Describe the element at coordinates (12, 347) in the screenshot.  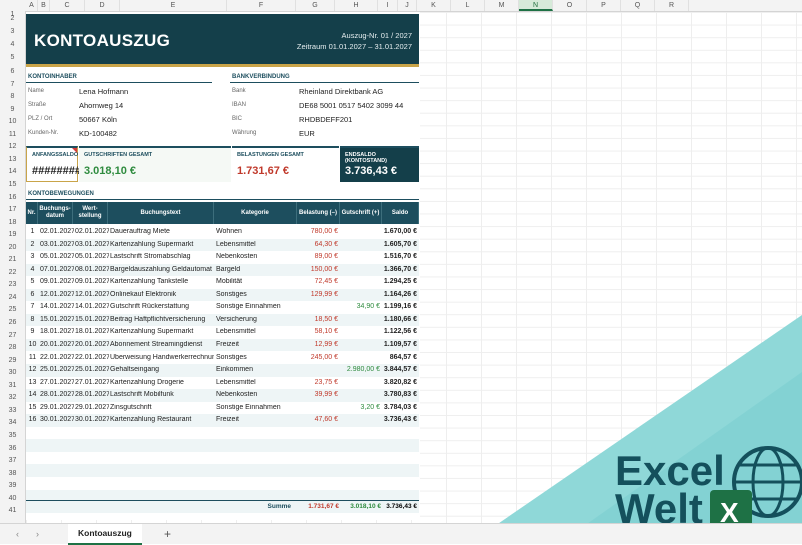
I see `row-header-28: 28` at that location.